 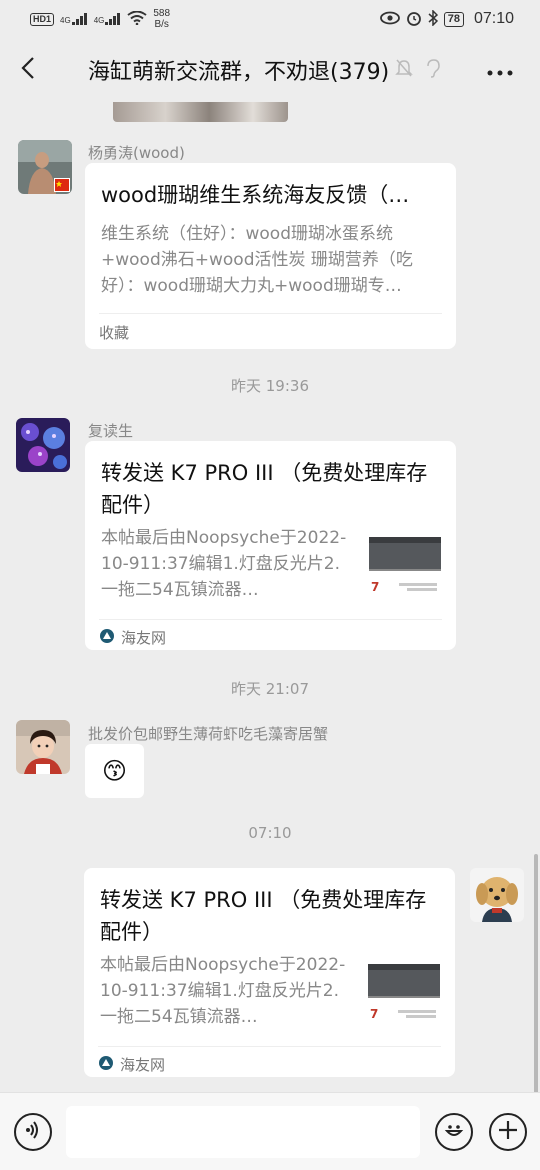 I want to click on battery-icon: 78, so click(x=453, y=19).